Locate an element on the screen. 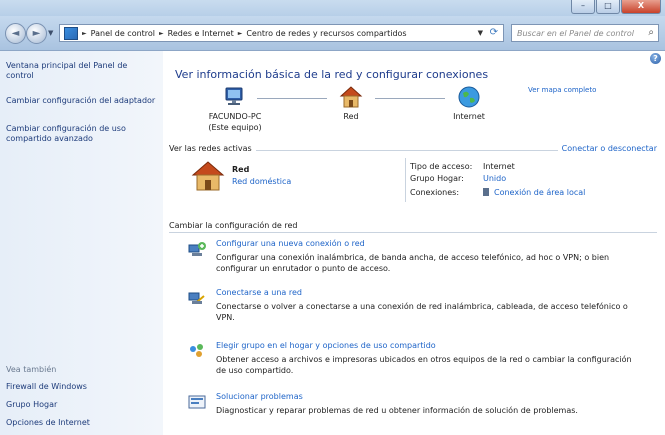 The image size is (665, 435). internet-globe-icon is located at coordinates (469, 97).